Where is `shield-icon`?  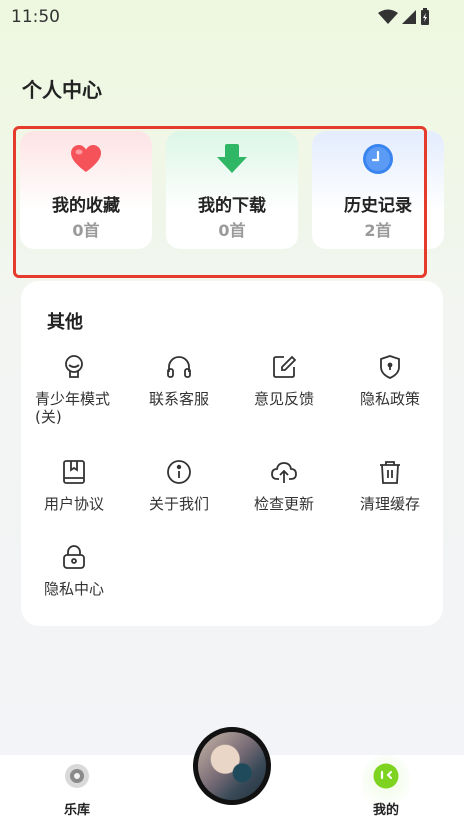 shield-icon is located at coordinates (390, 367).